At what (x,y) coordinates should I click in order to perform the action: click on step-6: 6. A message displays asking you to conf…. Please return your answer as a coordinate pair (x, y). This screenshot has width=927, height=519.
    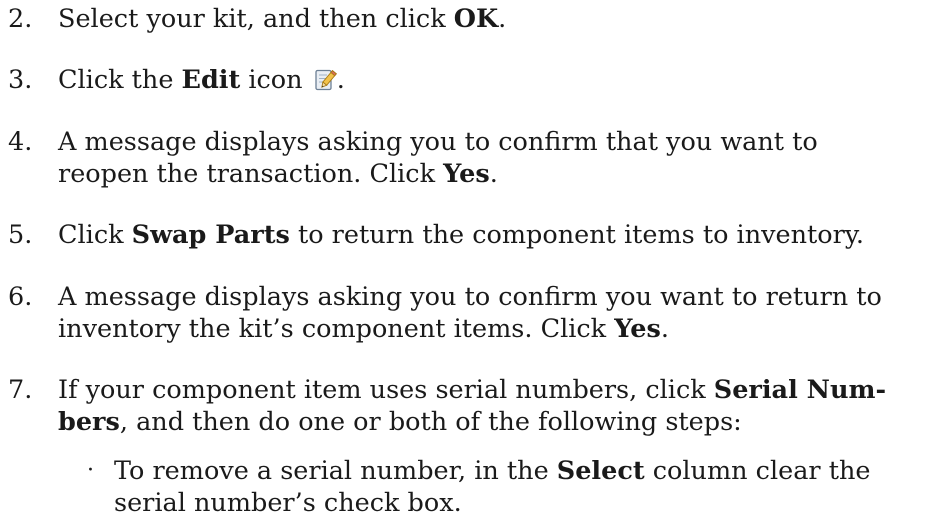
    Looking at the image, I should click on (463, 297).